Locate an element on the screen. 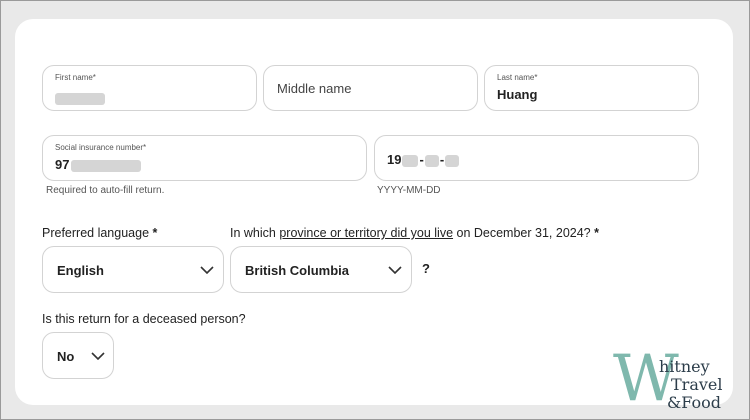  first-name-value-redacted is located at coordinates (80, 97).